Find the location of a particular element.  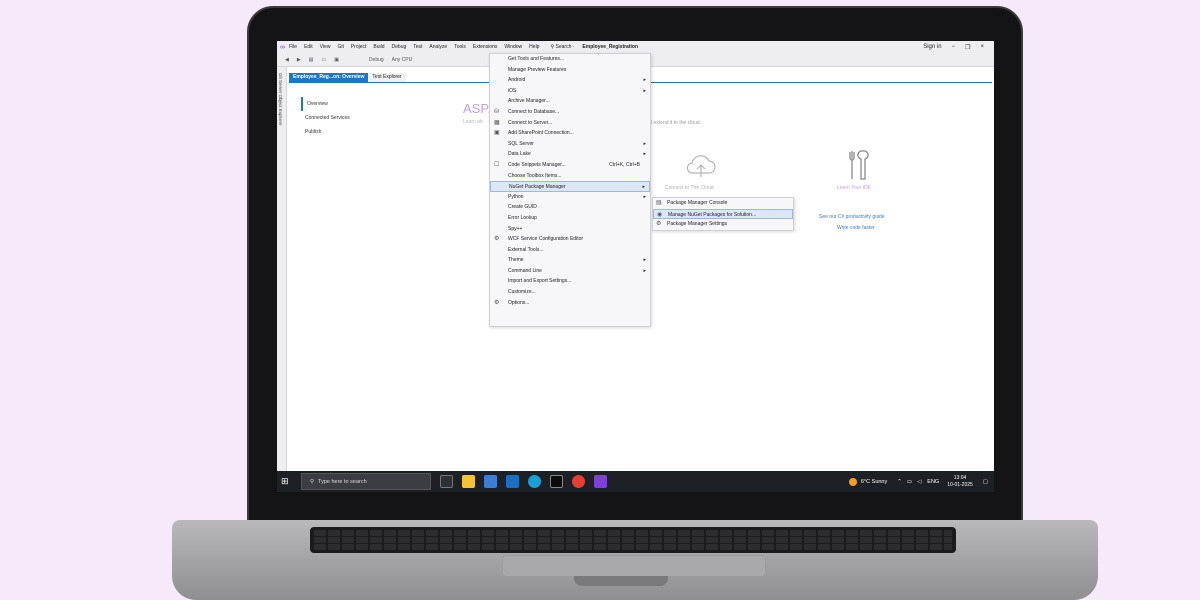

submenu-arrow-icon: ▸ is located at coordinates (644, 90).